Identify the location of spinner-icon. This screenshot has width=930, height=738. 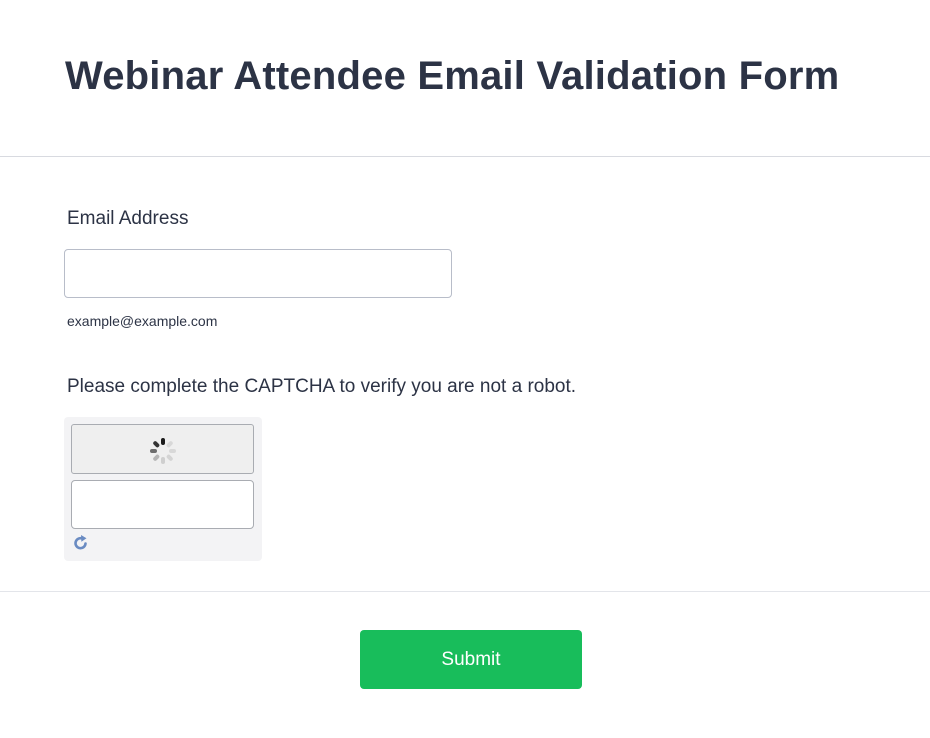
(163, 451).